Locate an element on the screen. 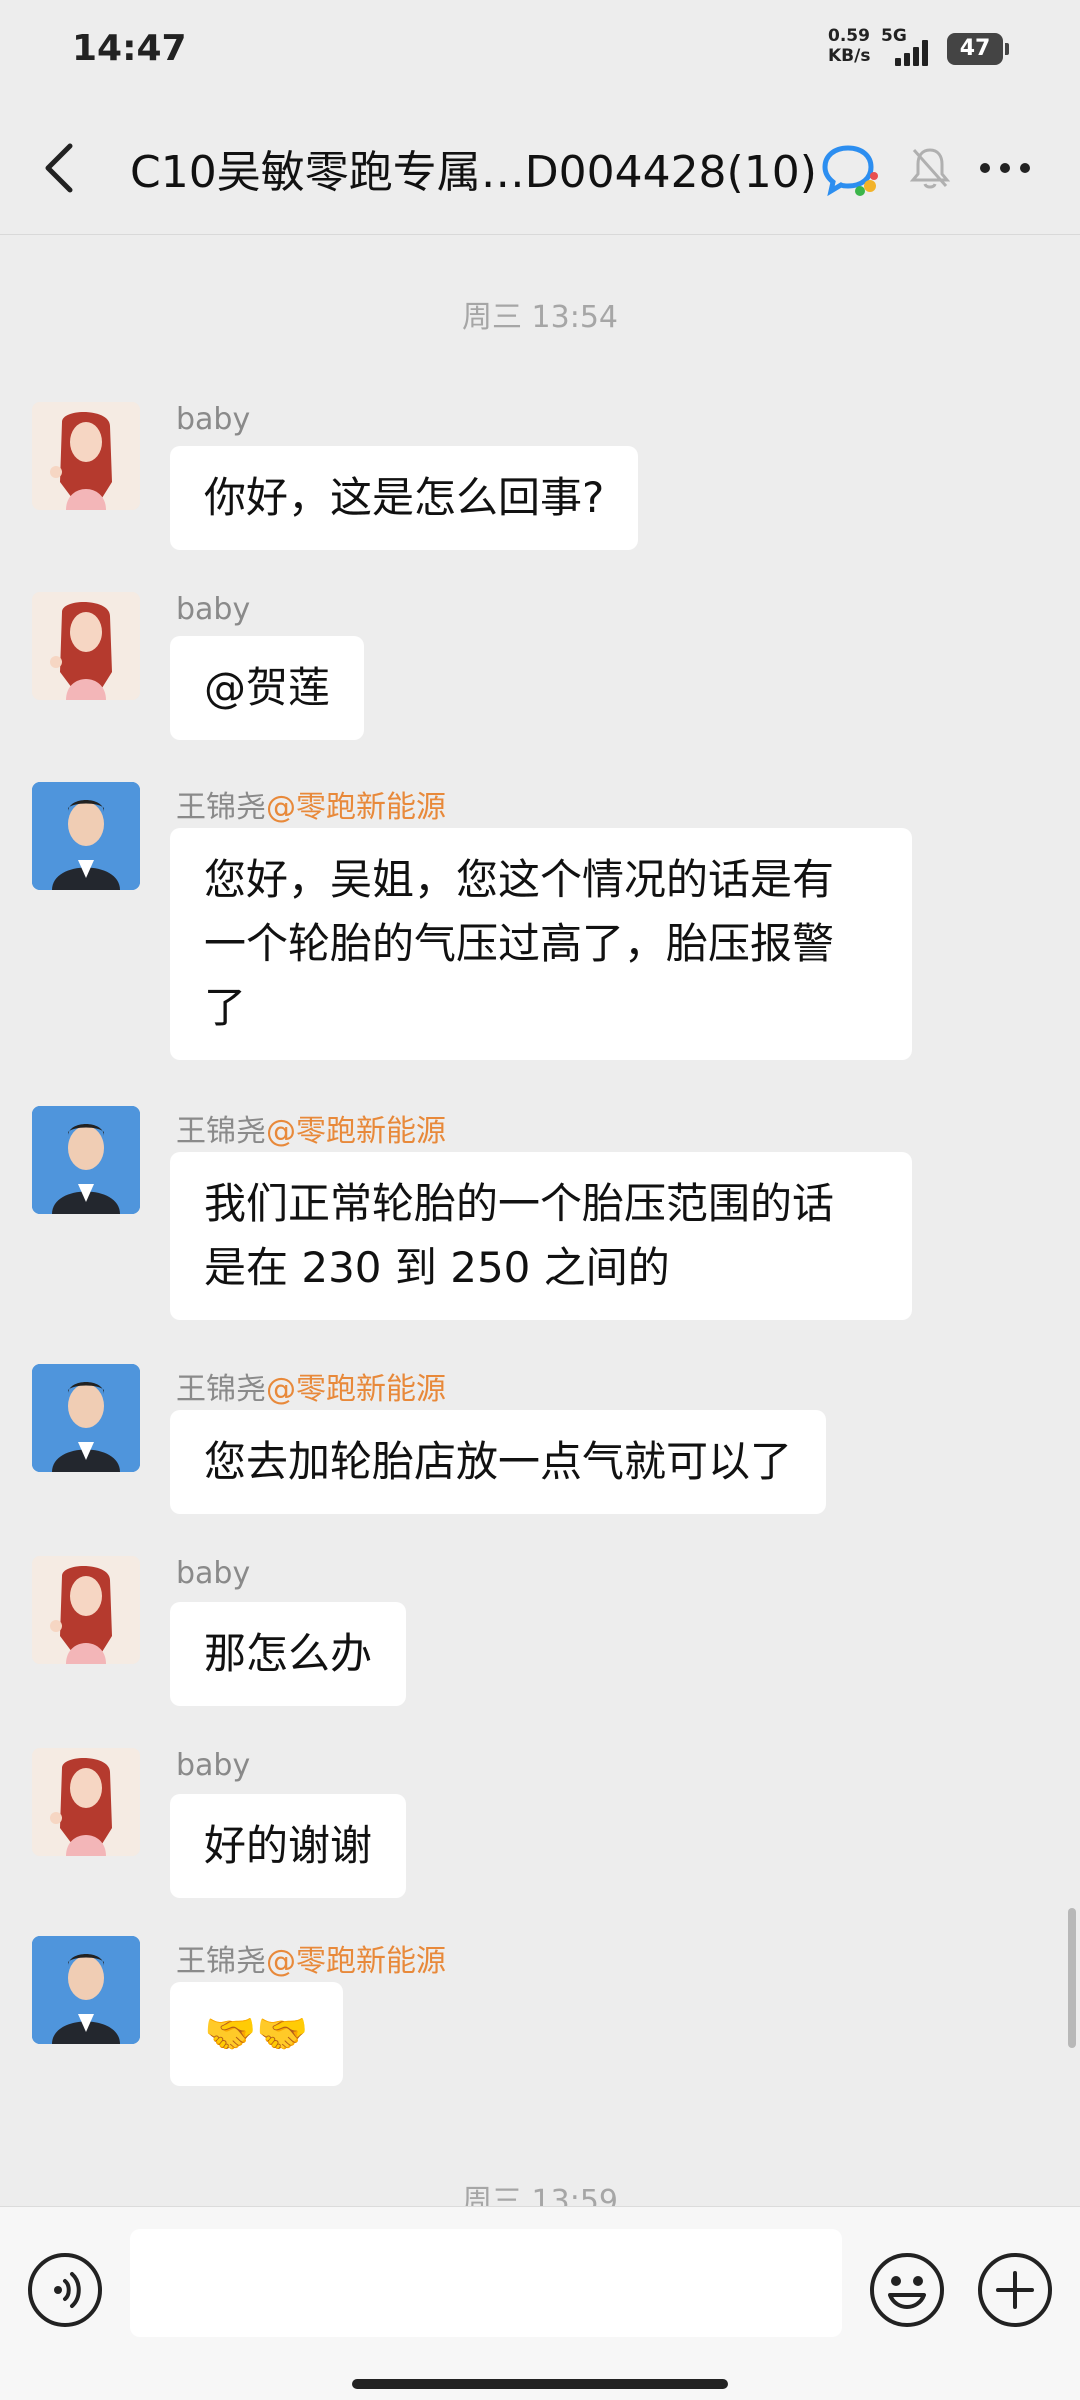 The width and height of the screenshot is (1080, 2400). battery-icon: 47 is located at coordinates (978, 49).